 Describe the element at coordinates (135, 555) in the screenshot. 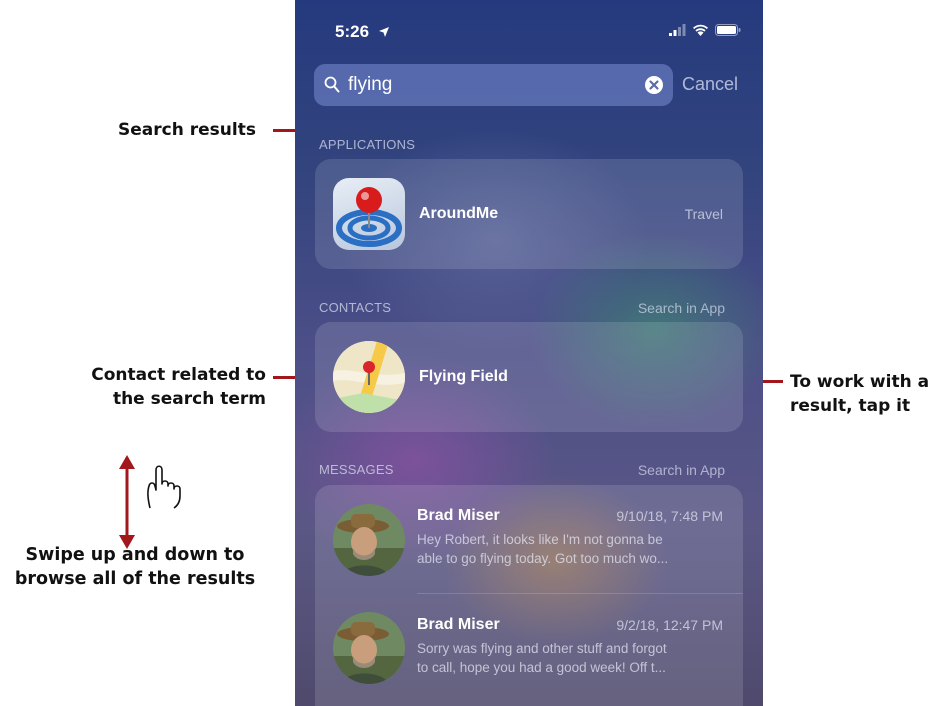

I see `callout-swipe-line1: Swipe up and down to` at that location.